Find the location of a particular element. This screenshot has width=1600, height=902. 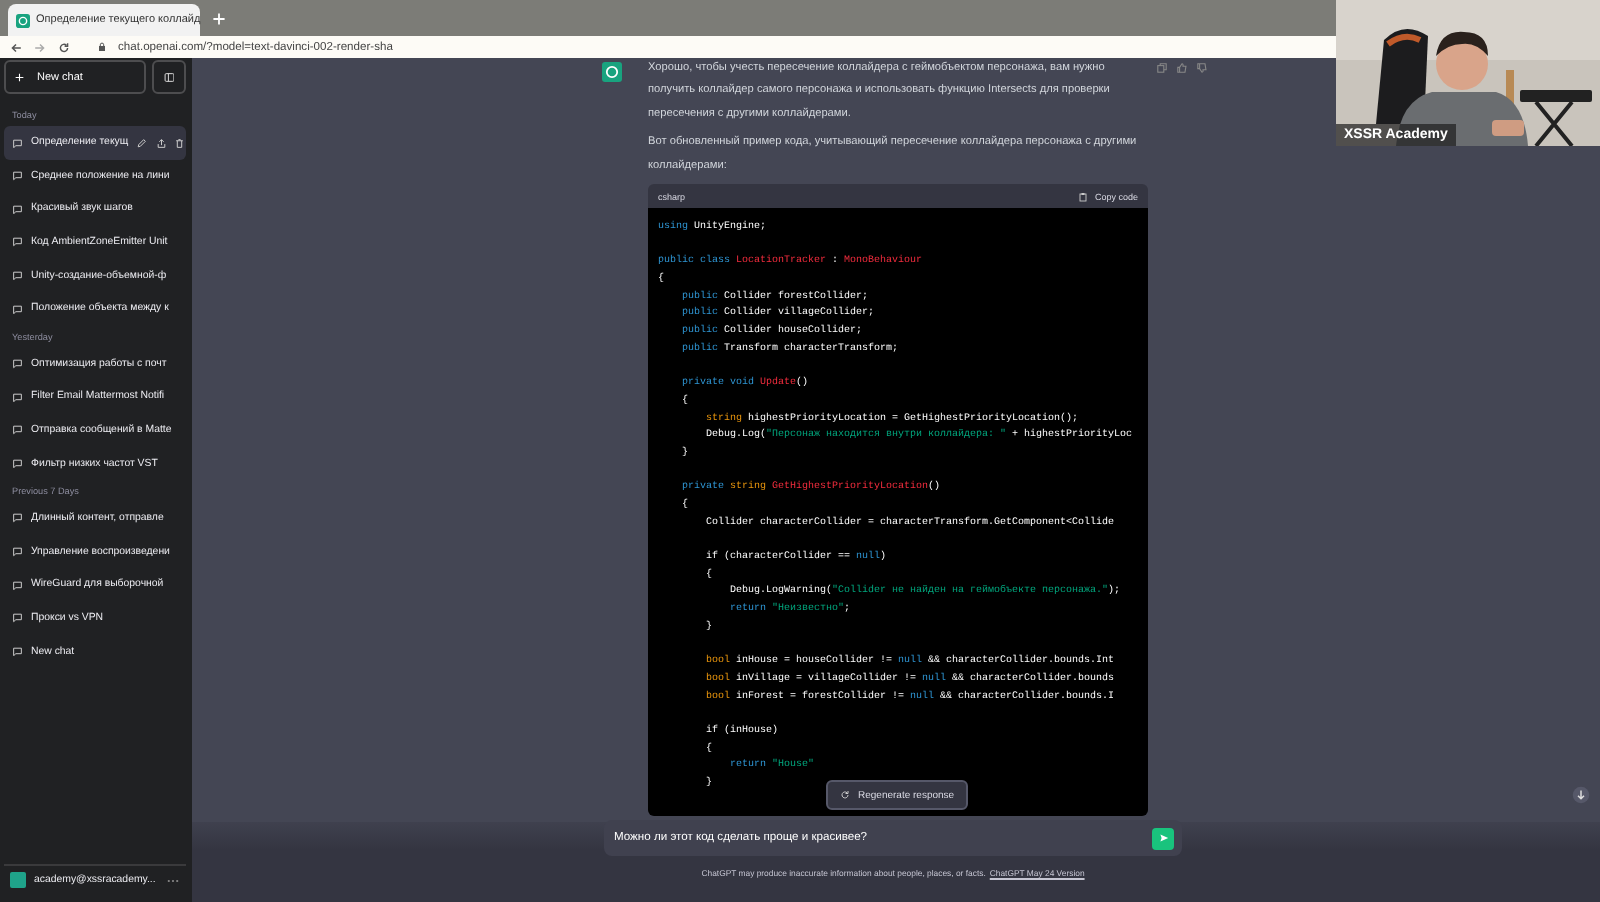

user-avatar is located at coordinates (18, 880).